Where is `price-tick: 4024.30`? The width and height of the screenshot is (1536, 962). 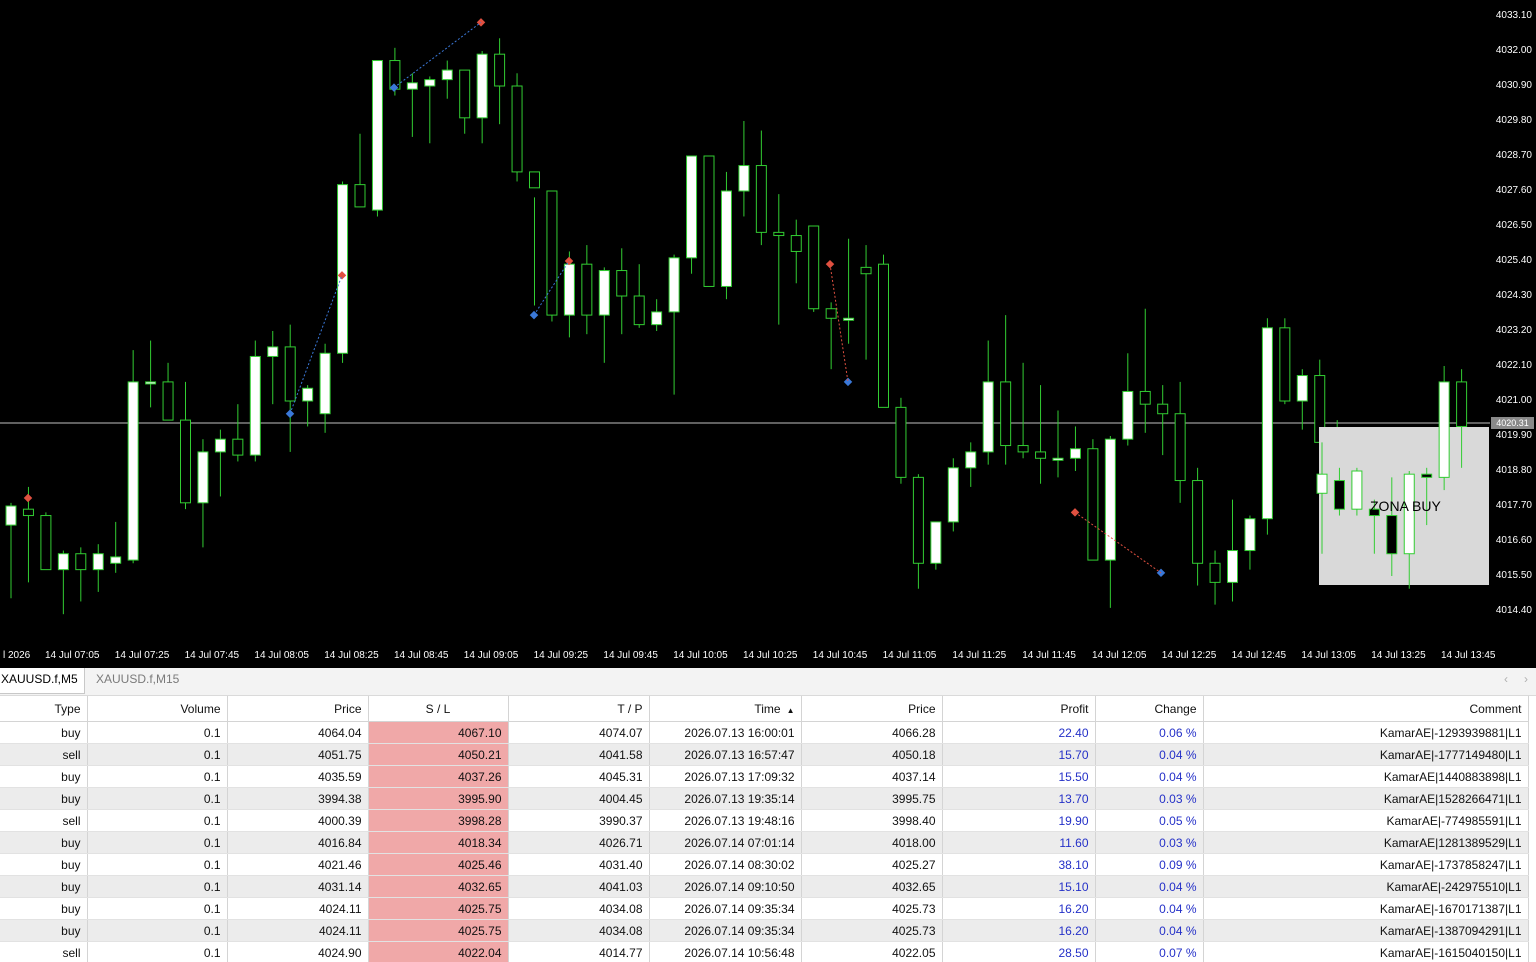
price-tick: 4024.30 is located at coordinates (1513, 295).